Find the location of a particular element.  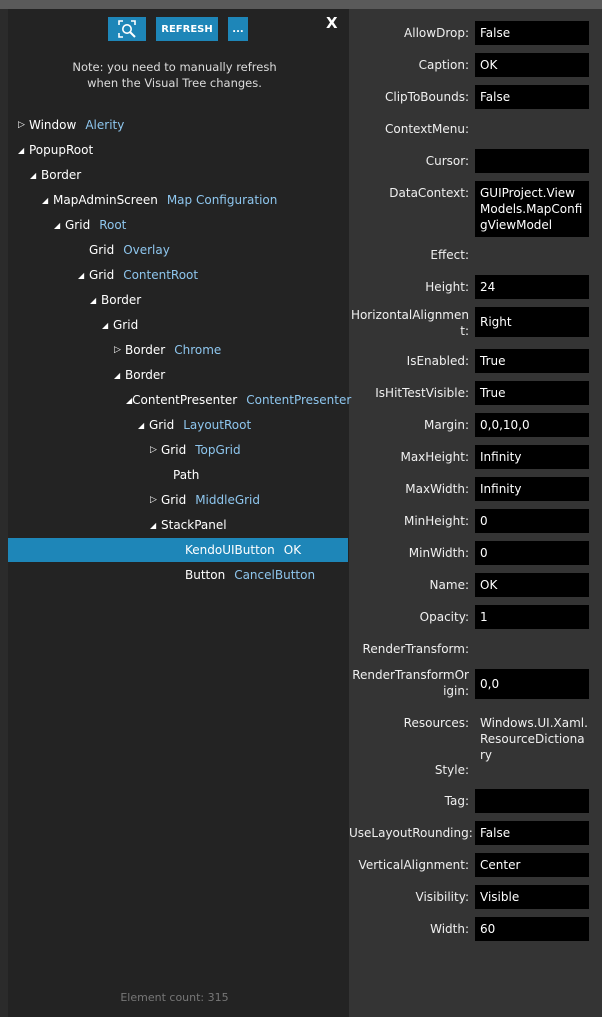

property-label: Tag: is located at coordinates (456, 801).